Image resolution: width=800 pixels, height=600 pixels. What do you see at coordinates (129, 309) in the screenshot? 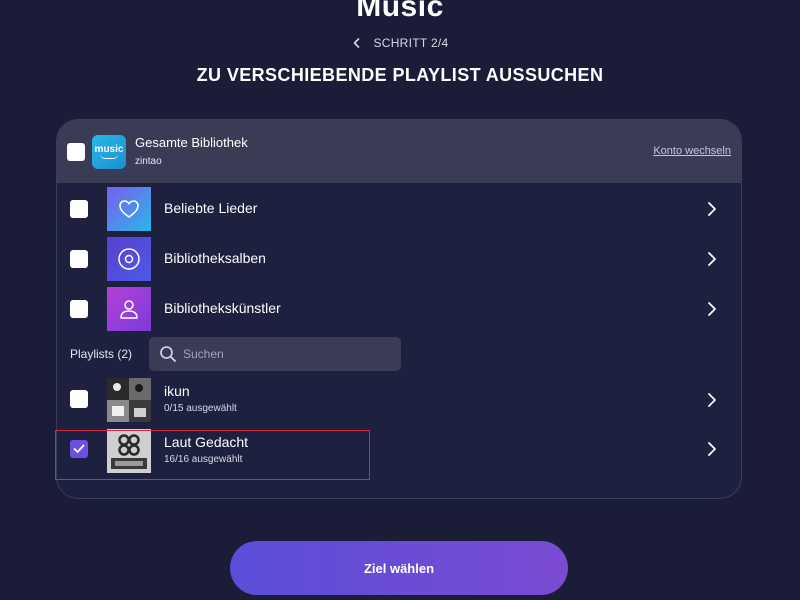
I see `person-icon` at bounding box center [129, 309].